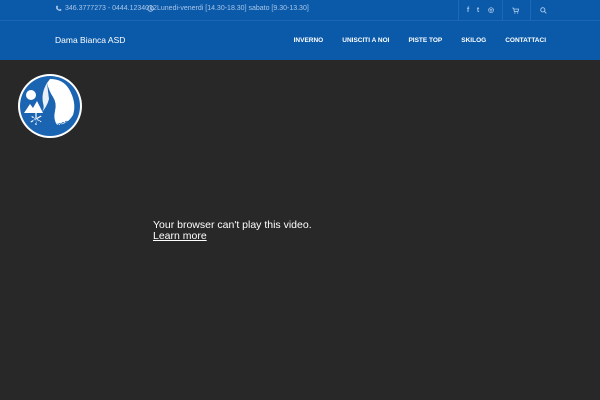 The width and height of the screenshot is (600, 400). Describe the element at coordinates (150, 8) in the screenshot. I see `clock-icon` at that location.